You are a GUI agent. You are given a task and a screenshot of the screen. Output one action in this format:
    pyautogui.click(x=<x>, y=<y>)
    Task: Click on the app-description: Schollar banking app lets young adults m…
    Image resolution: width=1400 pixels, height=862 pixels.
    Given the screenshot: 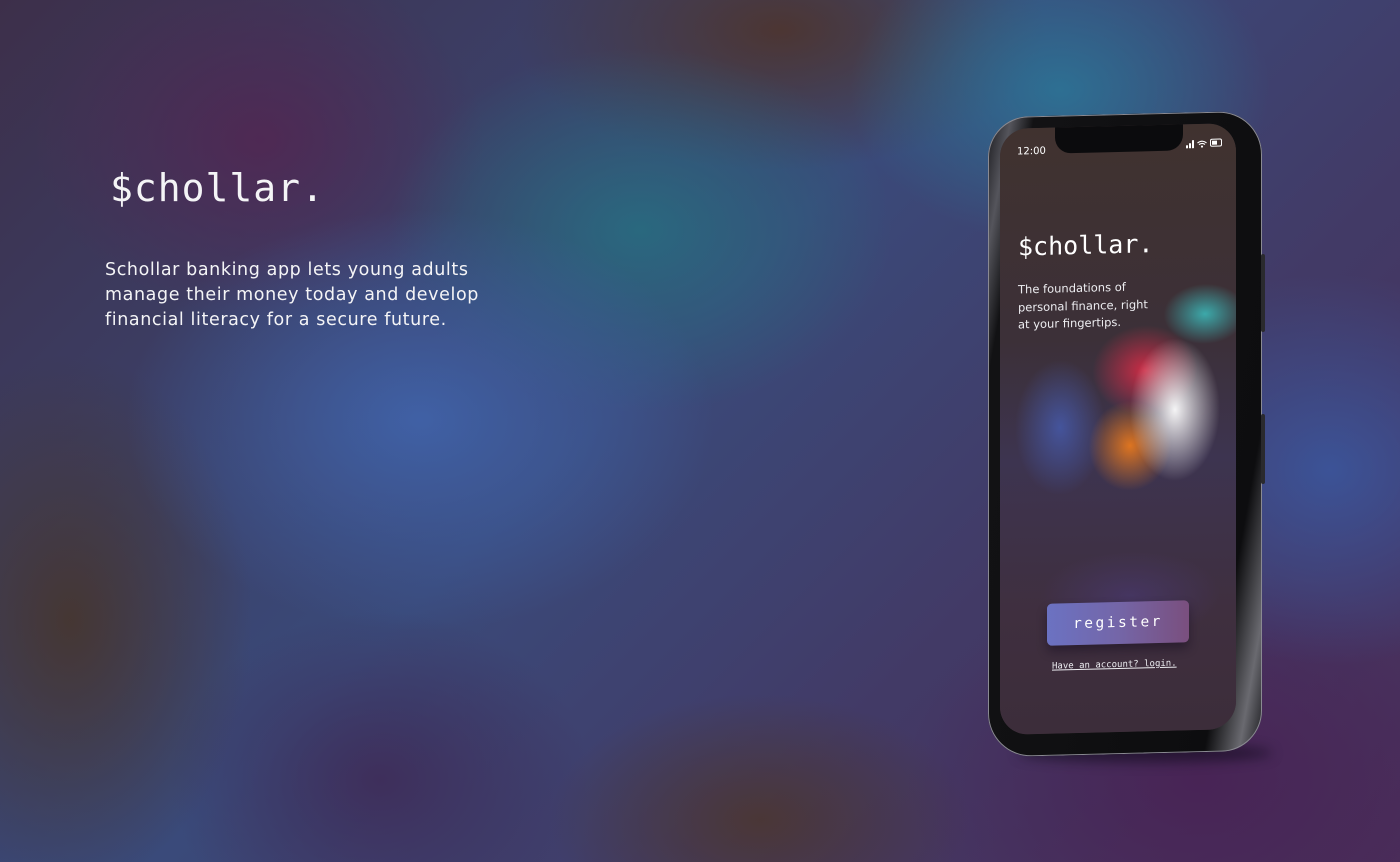 What is the action you would take?
    pyautogui.click(x=292, y=295)
    